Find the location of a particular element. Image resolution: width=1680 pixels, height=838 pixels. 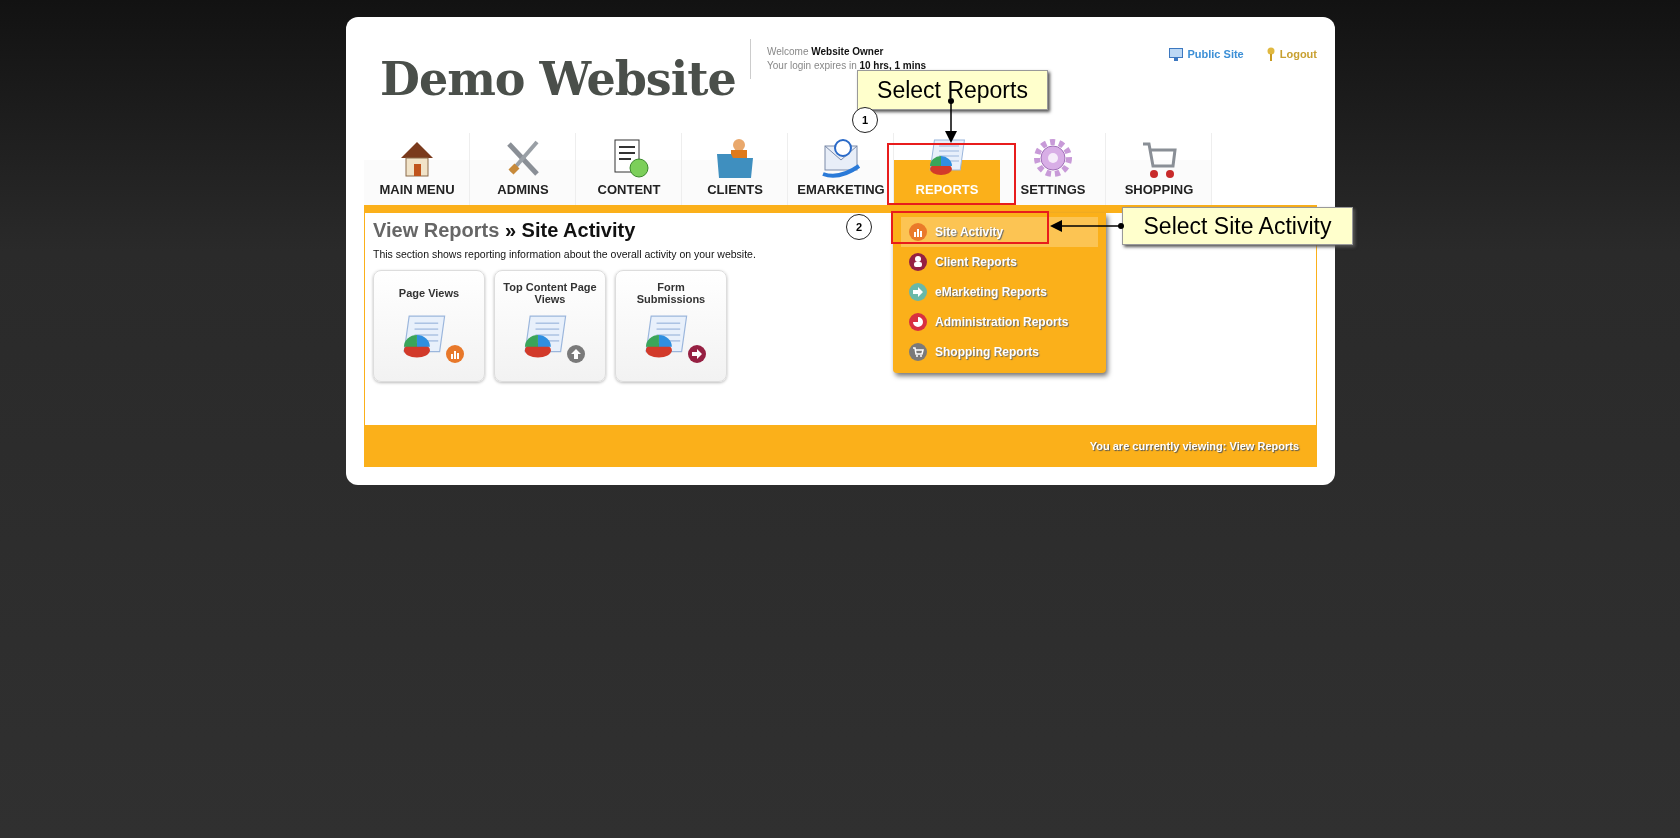

nav-tab: CONTENT is located at coordinates (629, 169).